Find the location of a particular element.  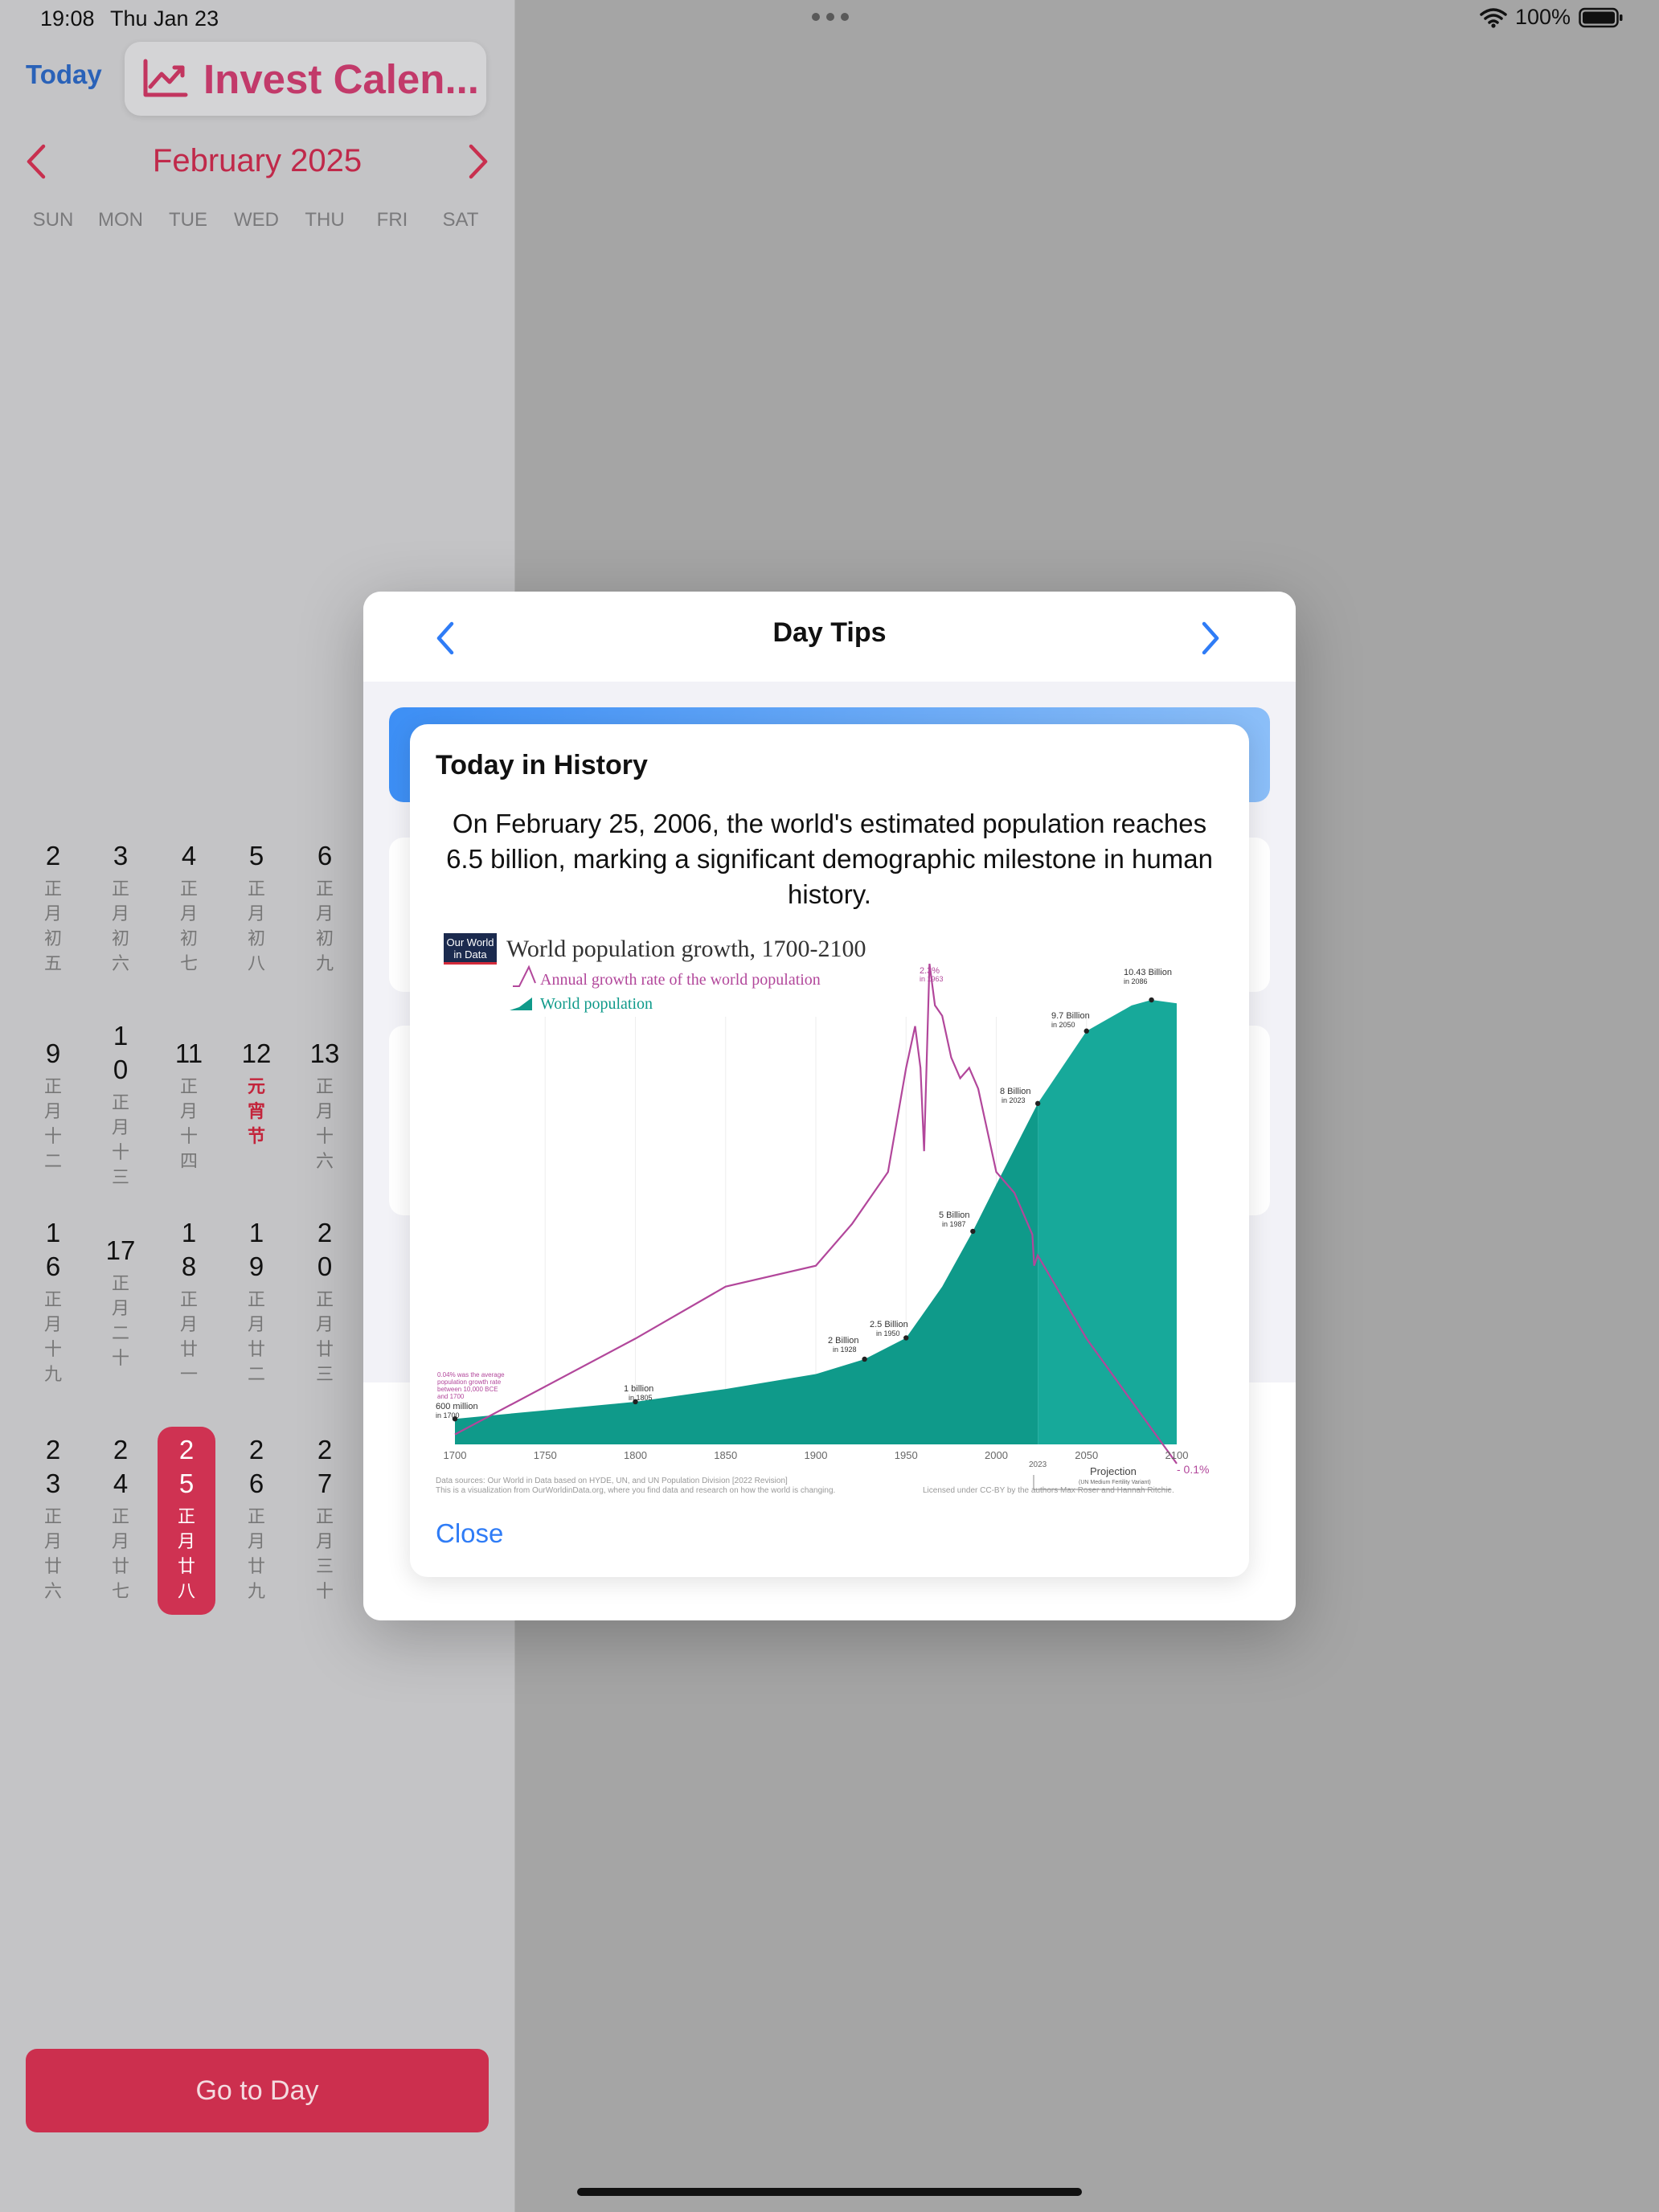

calendar-lunar-date: 正月十二 is located at coordinates (53, 1123).